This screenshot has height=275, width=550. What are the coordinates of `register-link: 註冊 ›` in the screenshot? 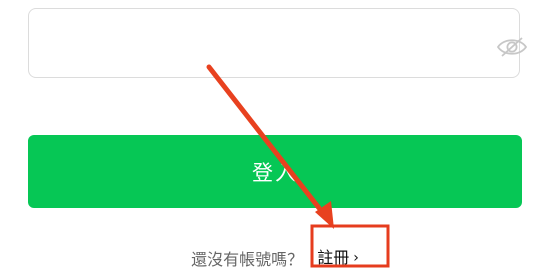 It's located at (338, 258).